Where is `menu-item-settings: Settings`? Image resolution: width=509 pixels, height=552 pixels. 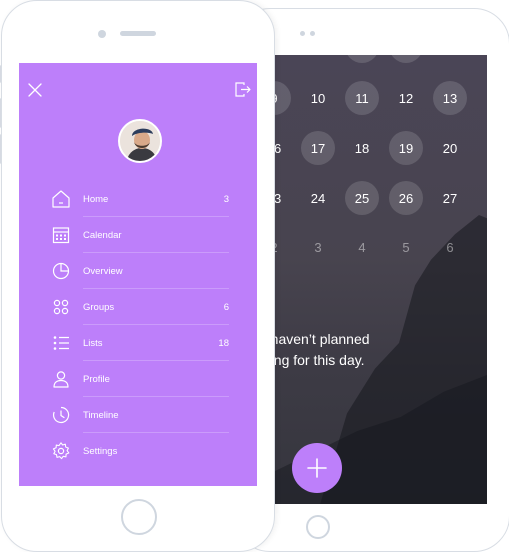
menu-item-settings: Settings is located at coordinates (139, 451).